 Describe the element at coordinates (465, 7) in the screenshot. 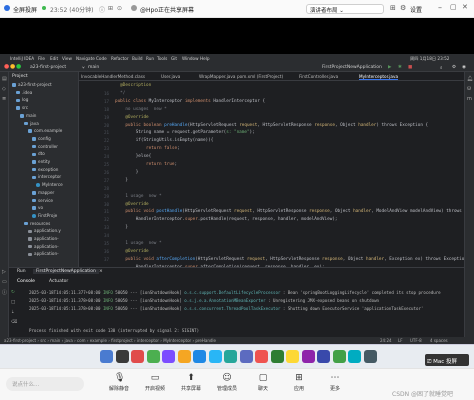

I see `close-icon: ✕` at that location.